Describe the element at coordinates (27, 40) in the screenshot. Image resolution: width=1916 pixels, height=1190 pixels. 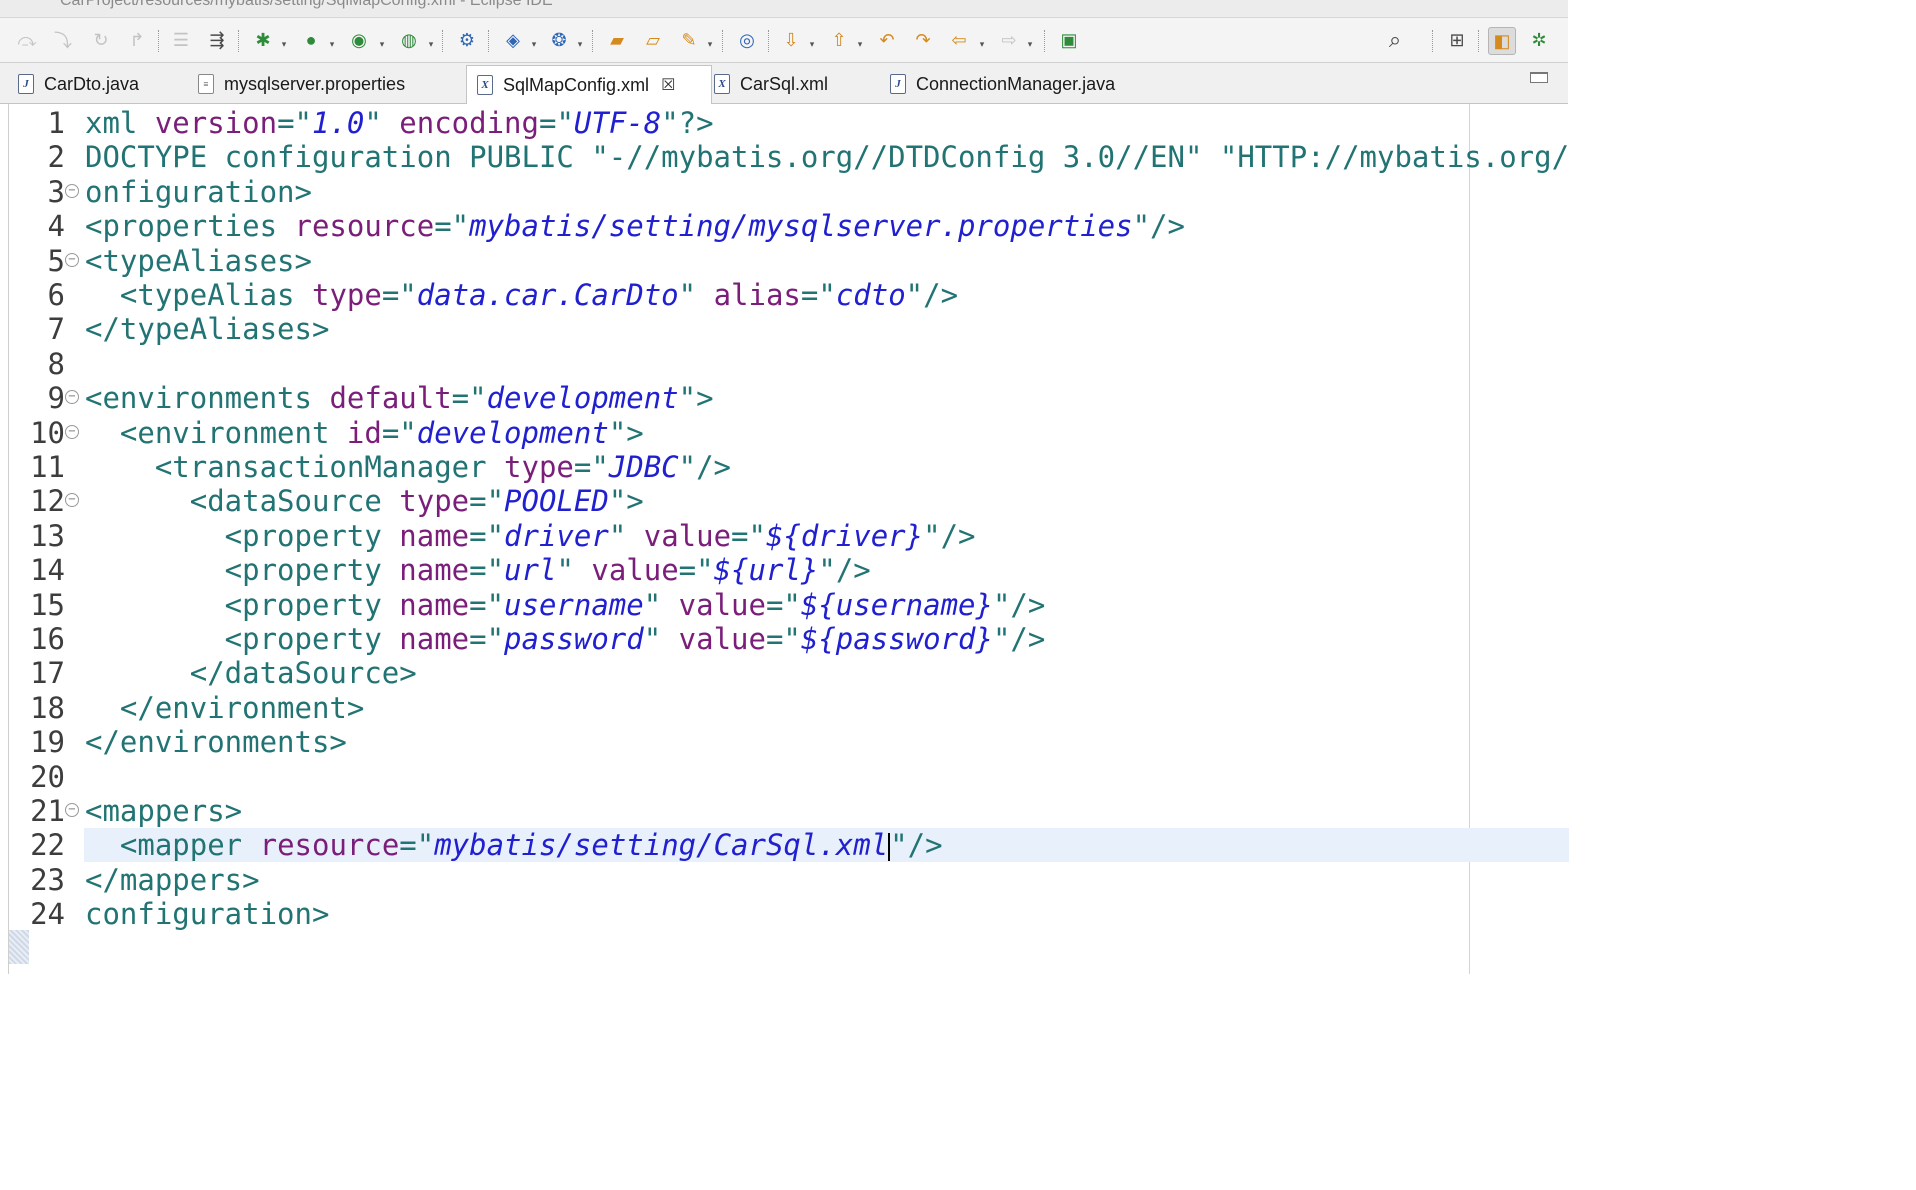
I see `step-over-icon: ⤼` at that location.